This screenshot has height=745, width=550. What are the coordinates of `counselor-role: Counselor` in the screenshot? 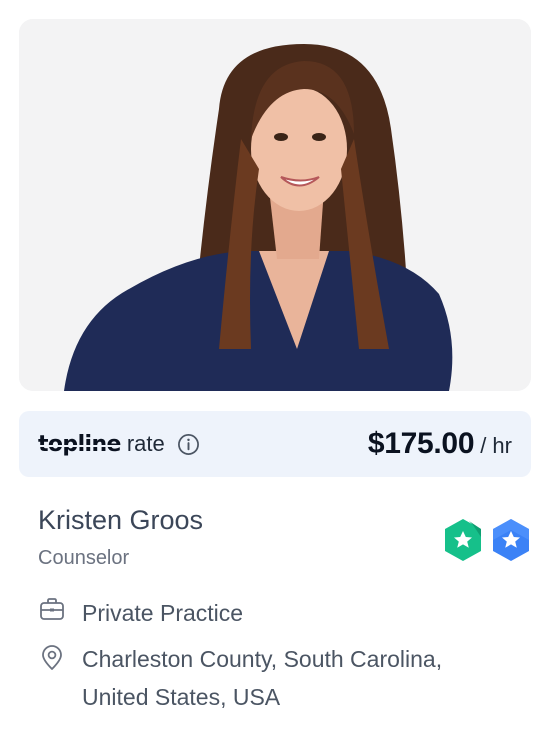 It's located at (84, 558).